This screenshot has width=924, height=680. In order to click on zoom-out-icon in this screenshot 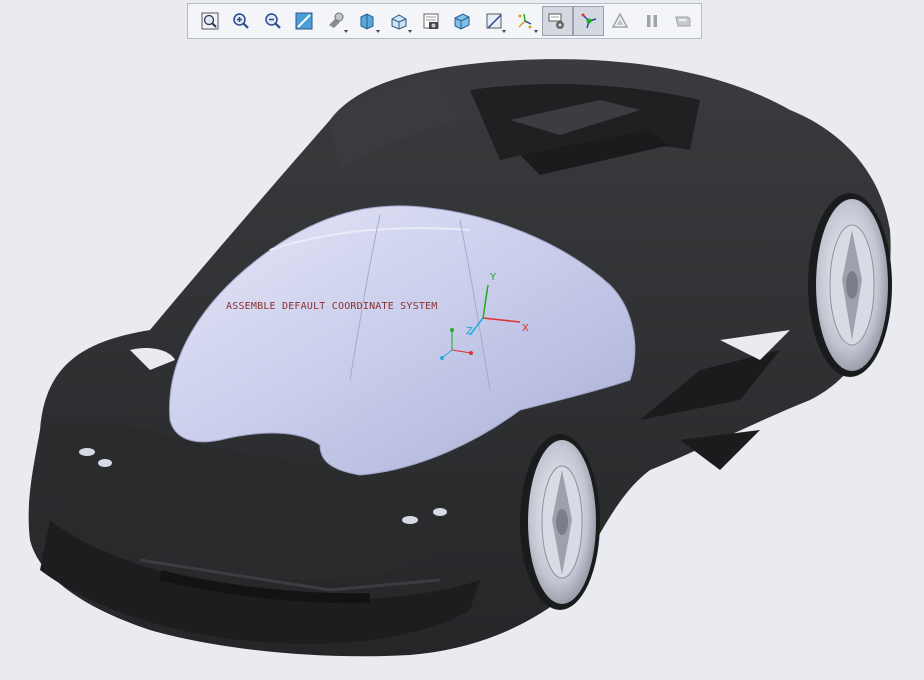, I will do `click(272, 21)`.